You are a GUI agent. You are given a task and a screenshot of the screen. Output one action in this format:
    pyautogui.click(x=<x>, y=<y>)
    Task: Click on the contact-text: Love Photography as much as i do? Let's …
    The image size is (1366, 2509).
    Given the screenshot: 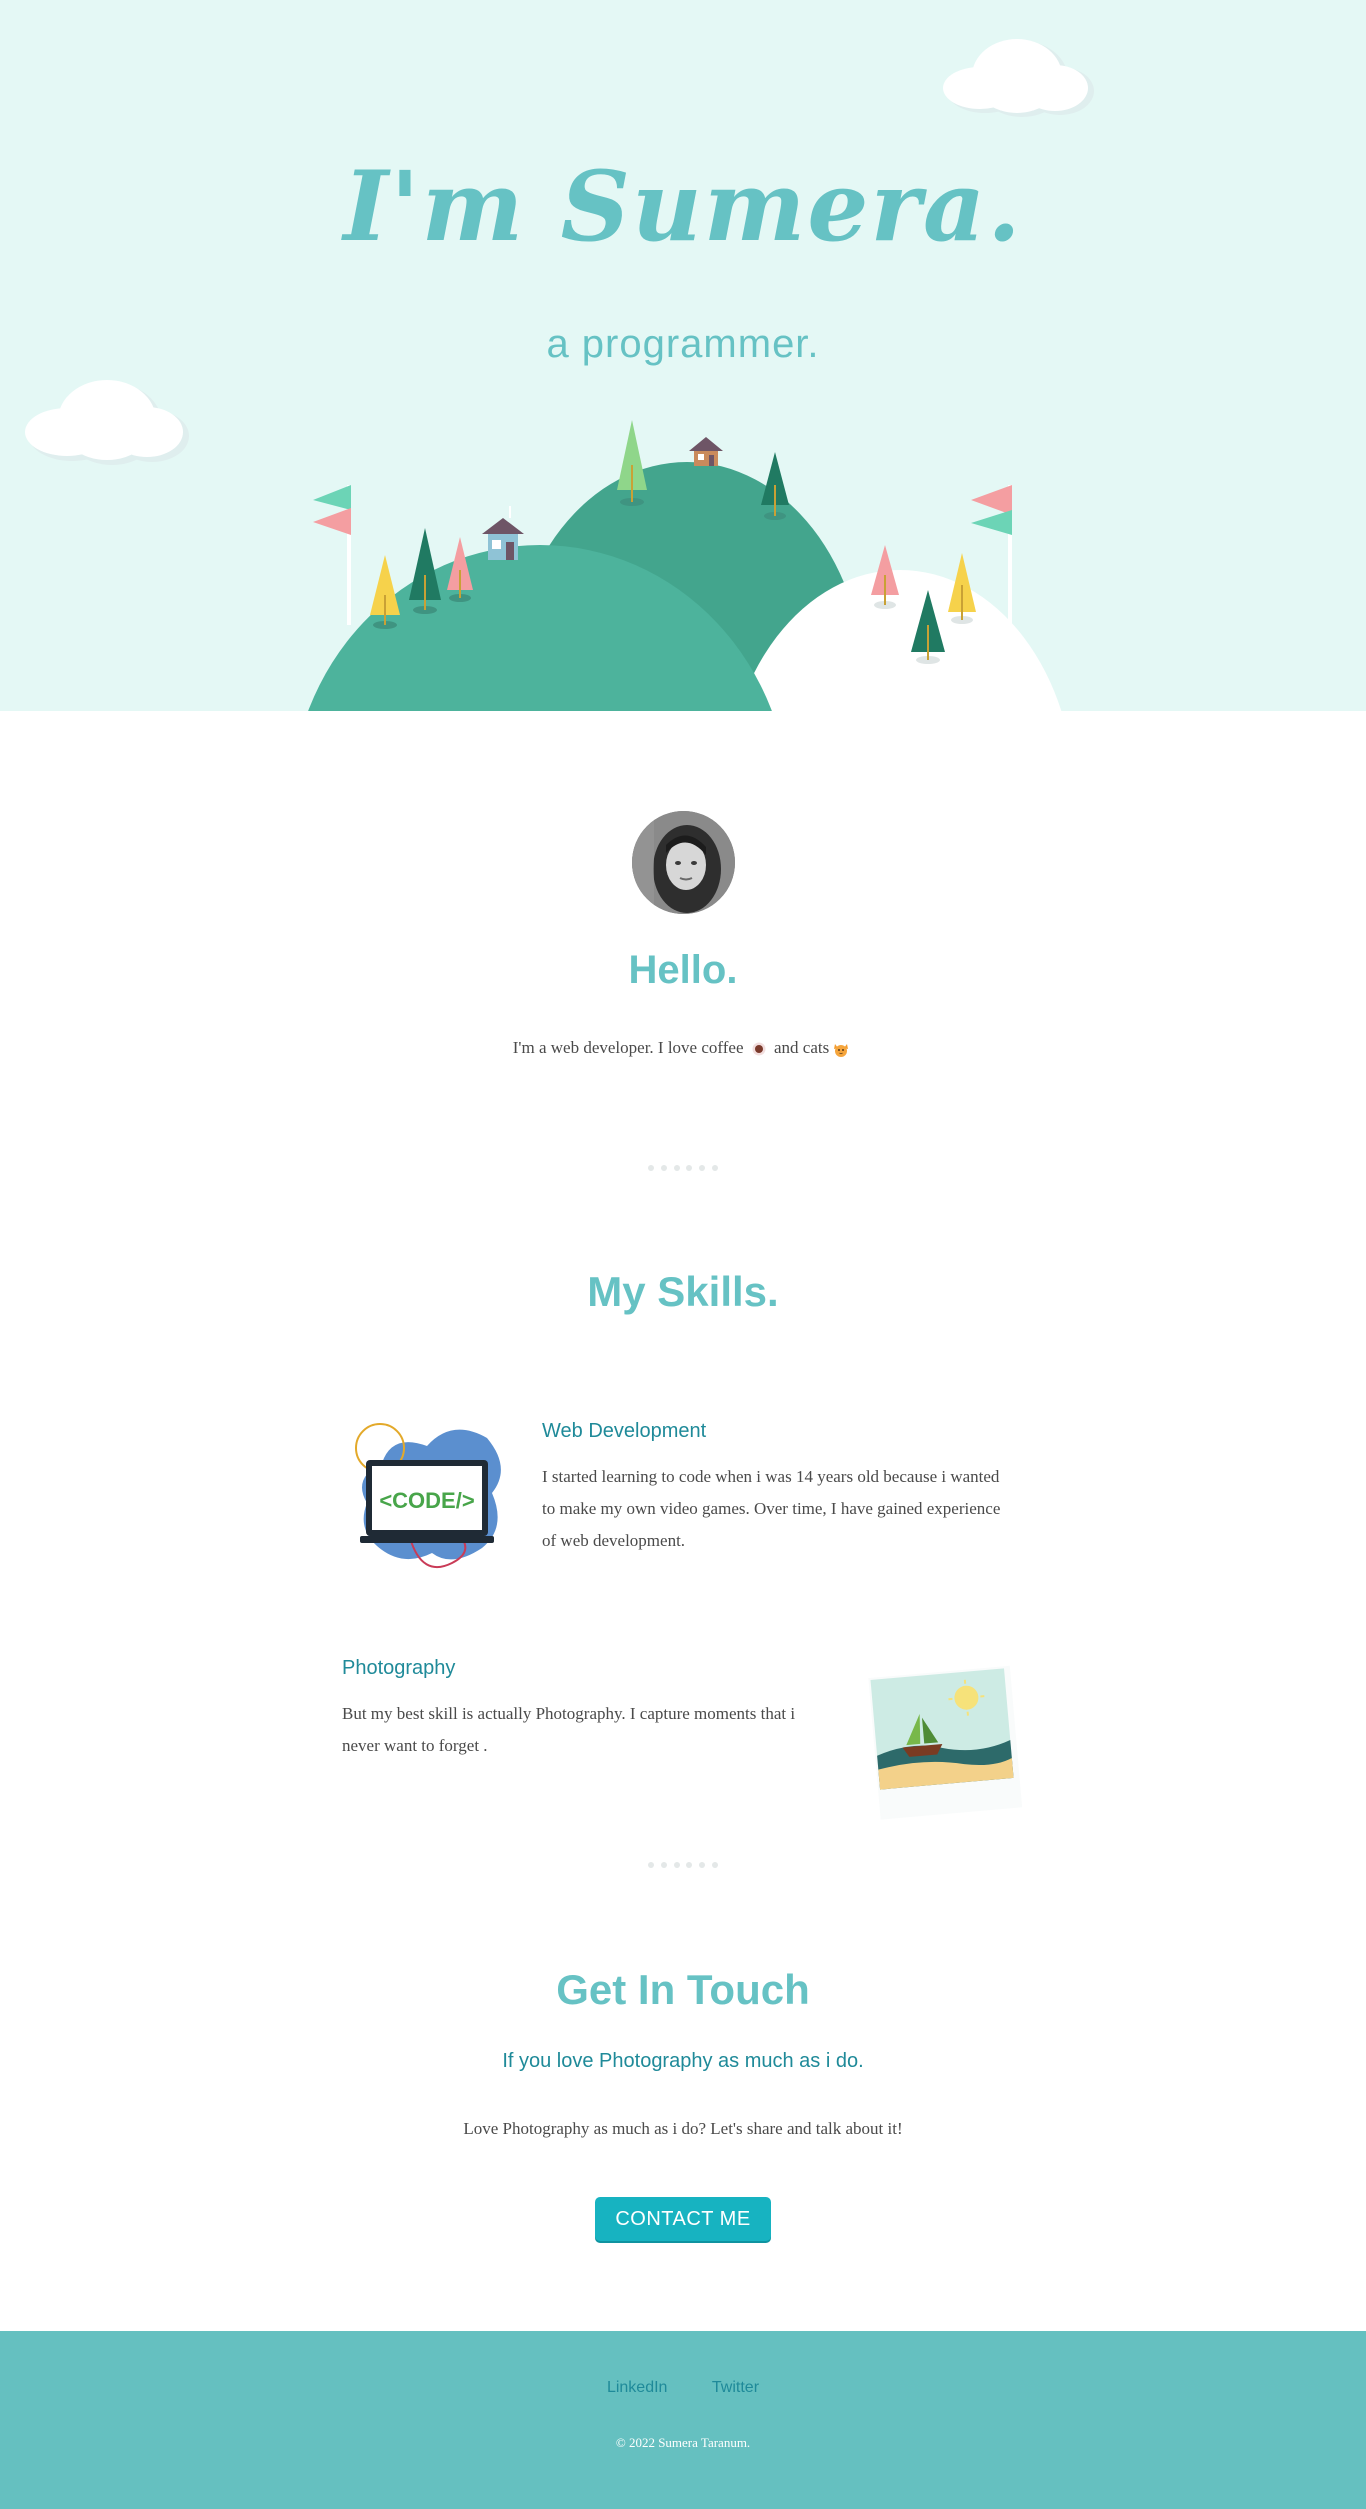 What is the action you would take?
    pyautogui.click(x=683, y=2128)
    